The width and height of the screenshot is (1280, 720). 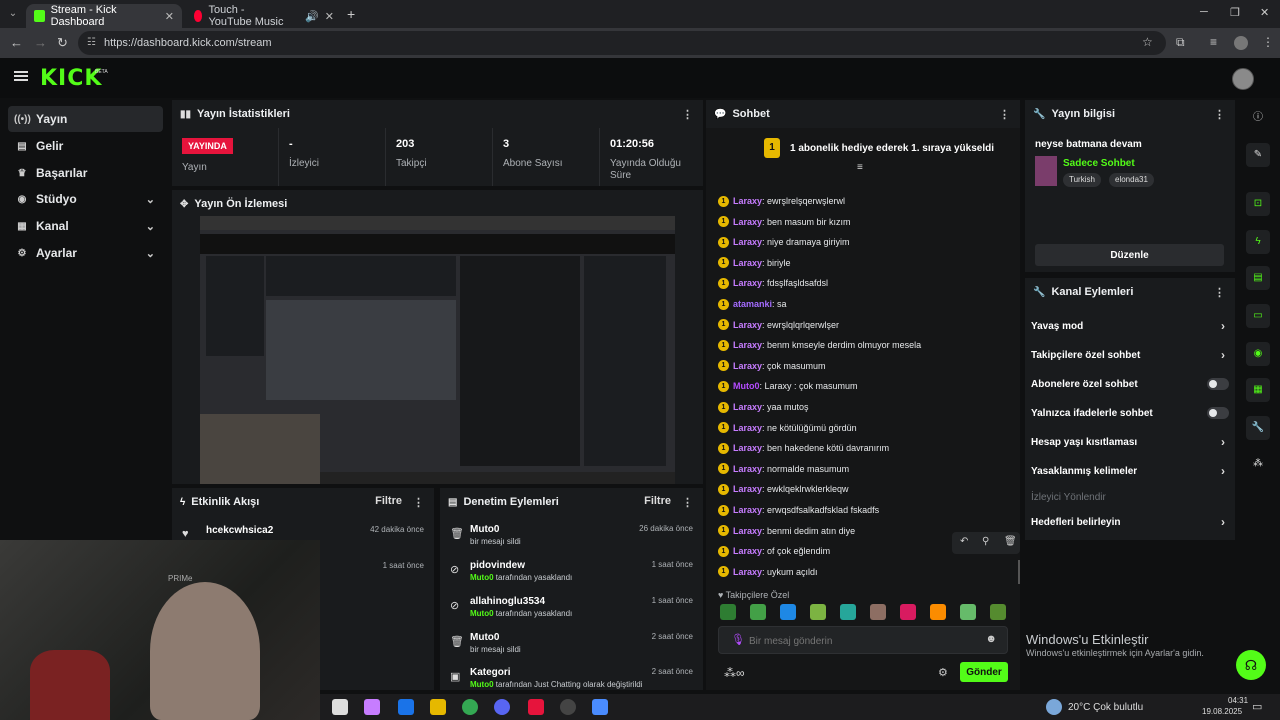 I want to click on edit-pencil-icon: ✎, so click(x=1258, y=155).